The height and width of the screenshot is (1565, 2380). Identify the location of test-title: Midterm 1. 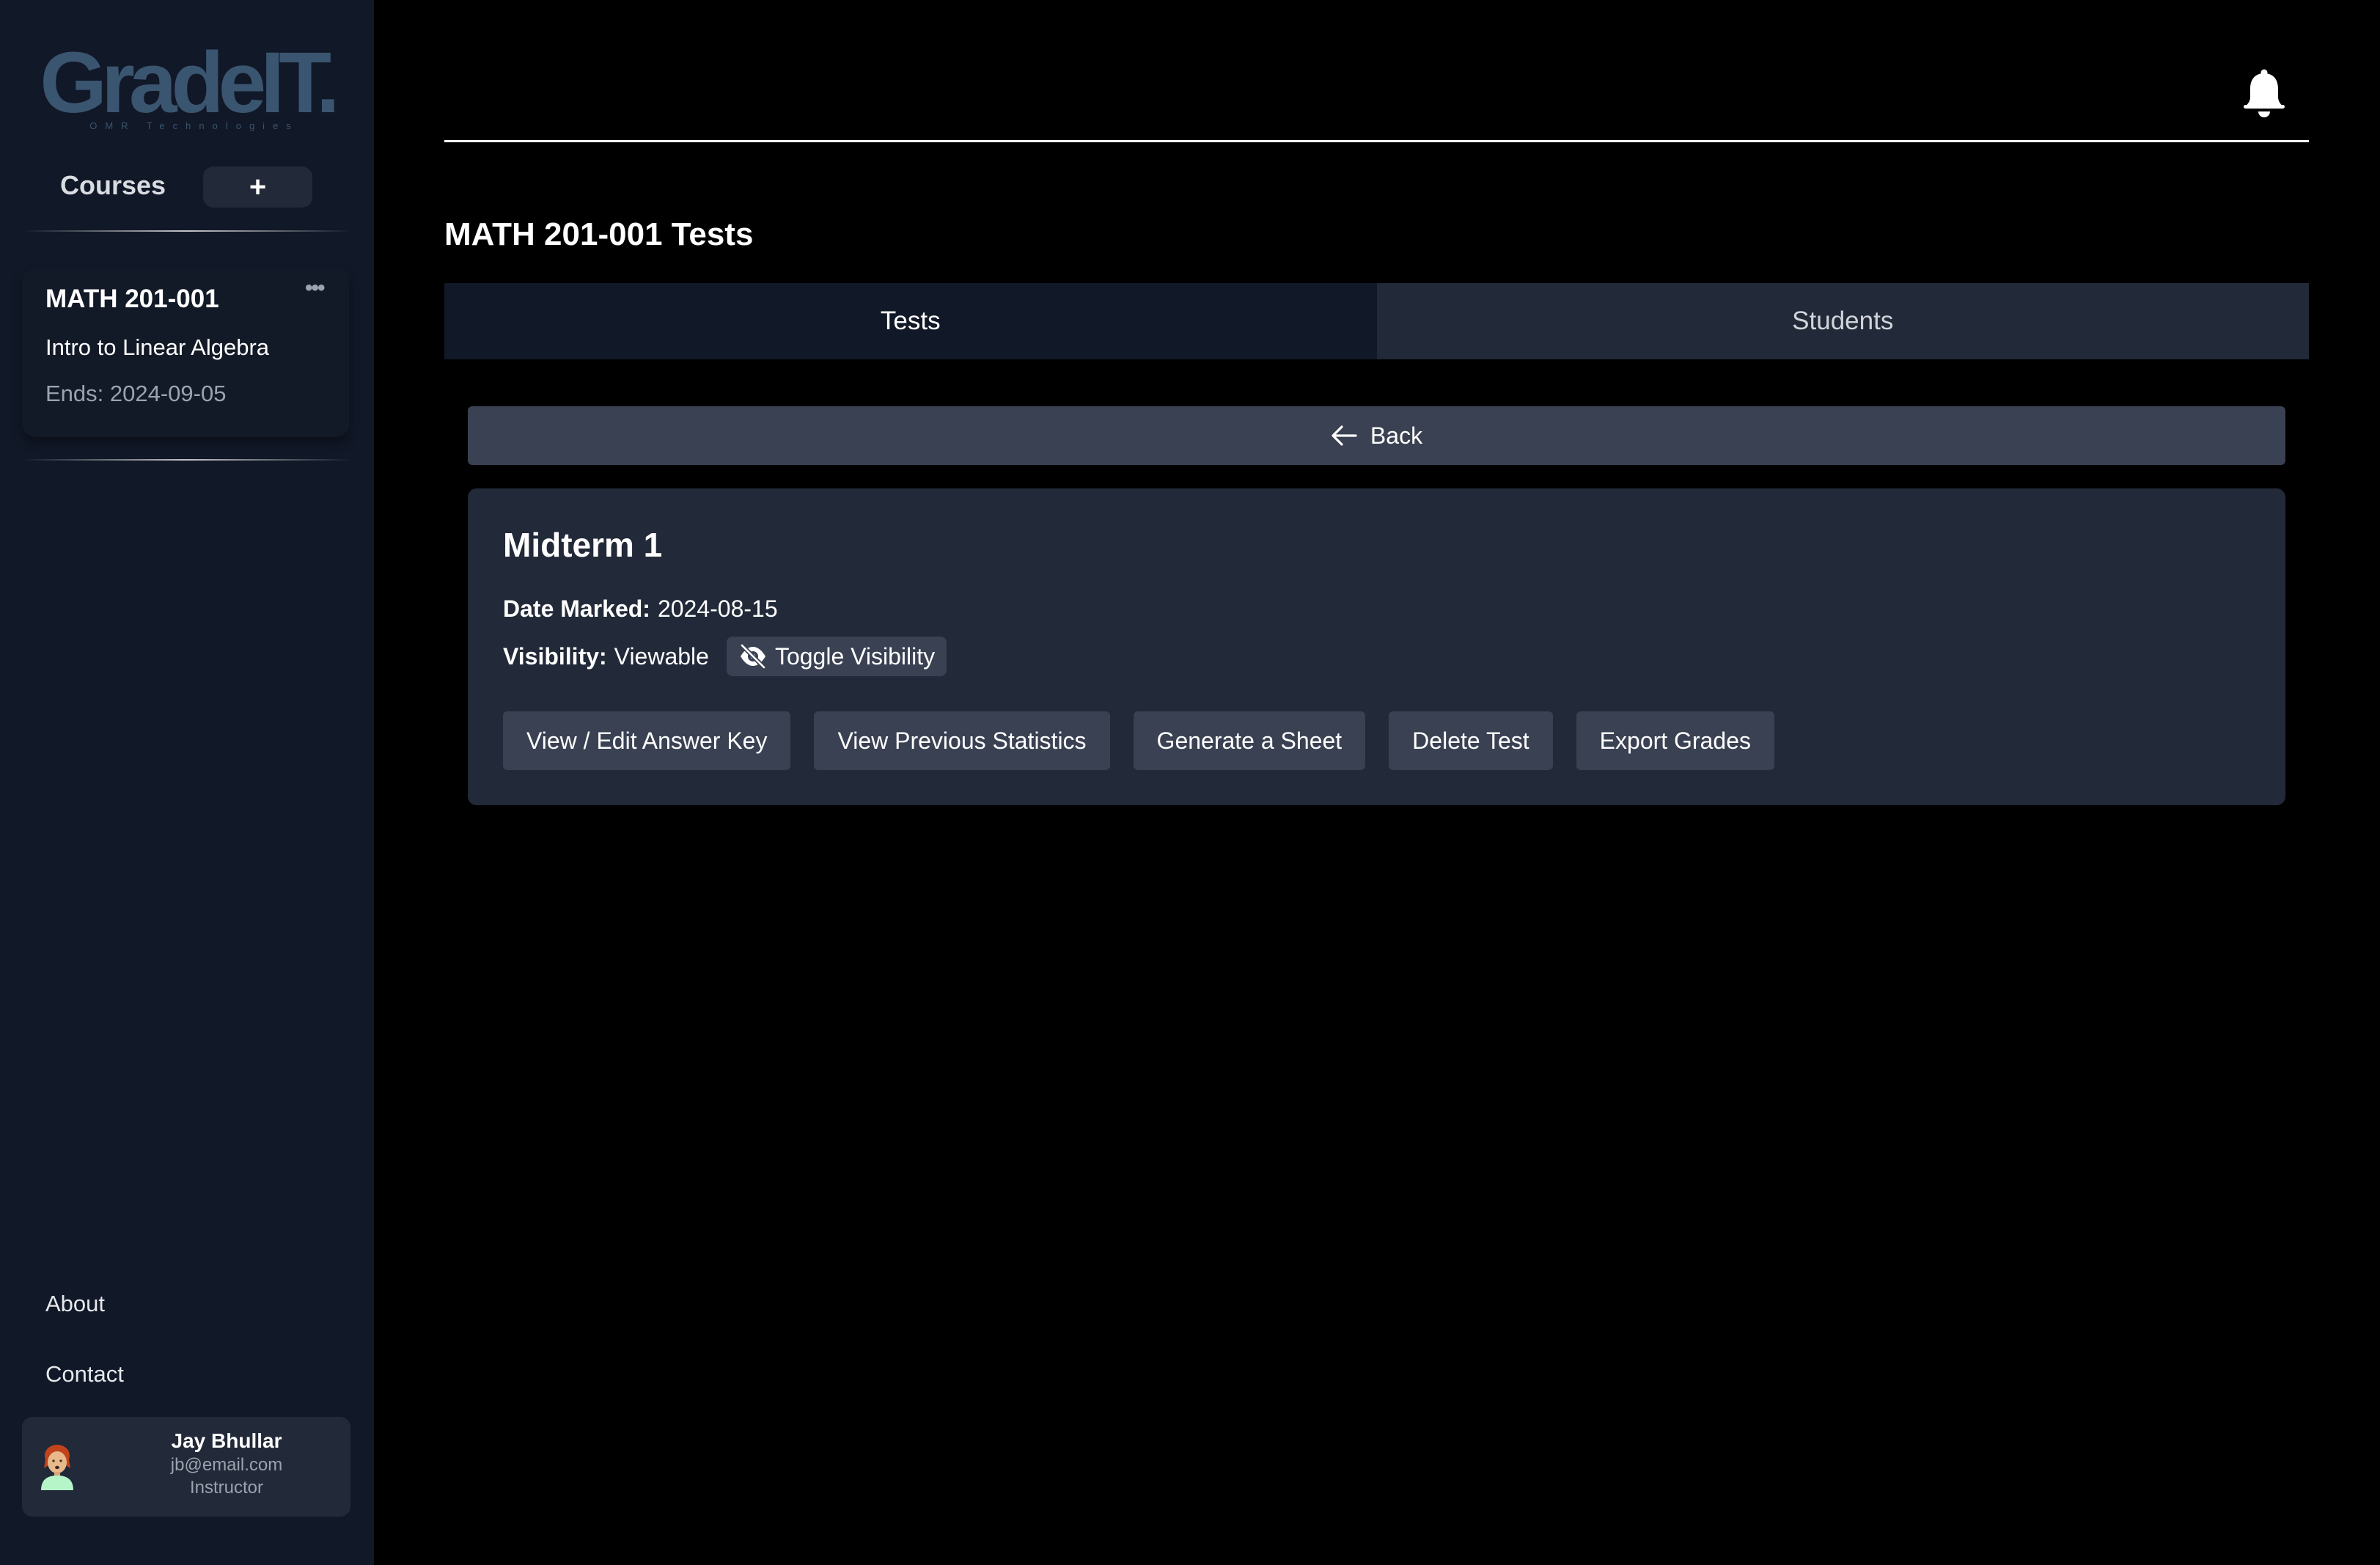
(583, 545).